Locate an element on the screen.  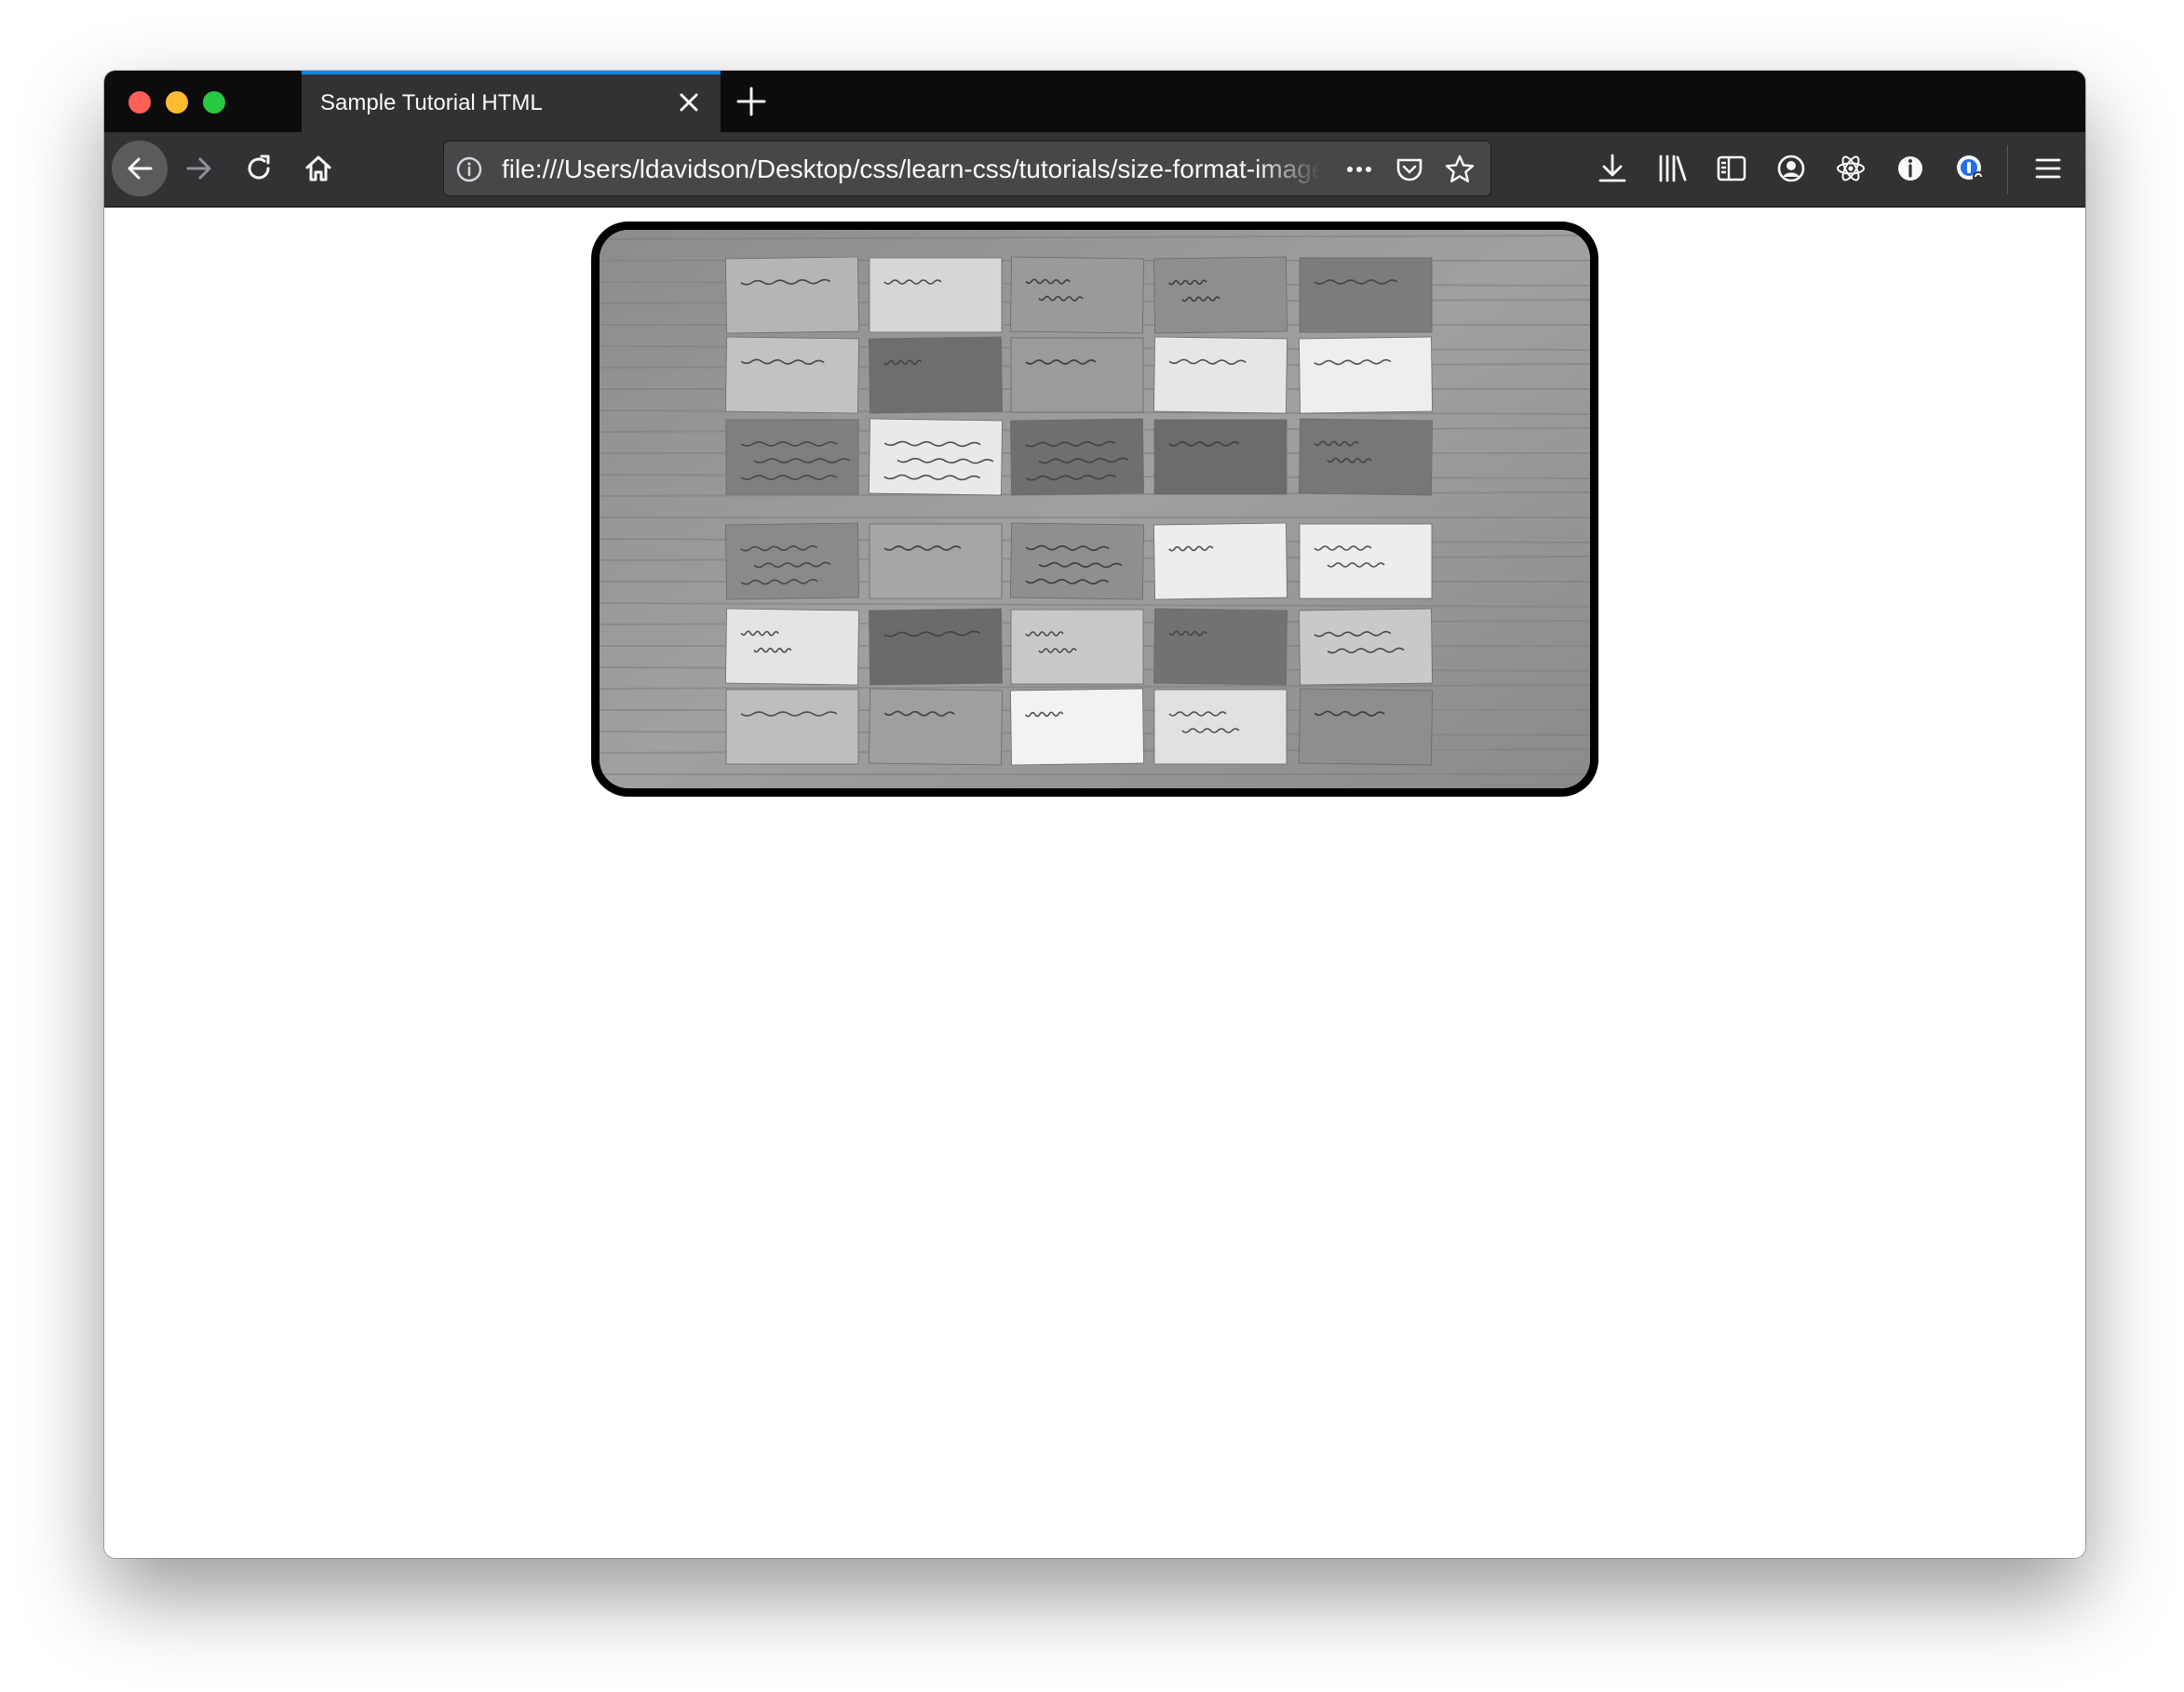
tab-title: Sample Tutorial HTML is located at coordinates (431, 103).